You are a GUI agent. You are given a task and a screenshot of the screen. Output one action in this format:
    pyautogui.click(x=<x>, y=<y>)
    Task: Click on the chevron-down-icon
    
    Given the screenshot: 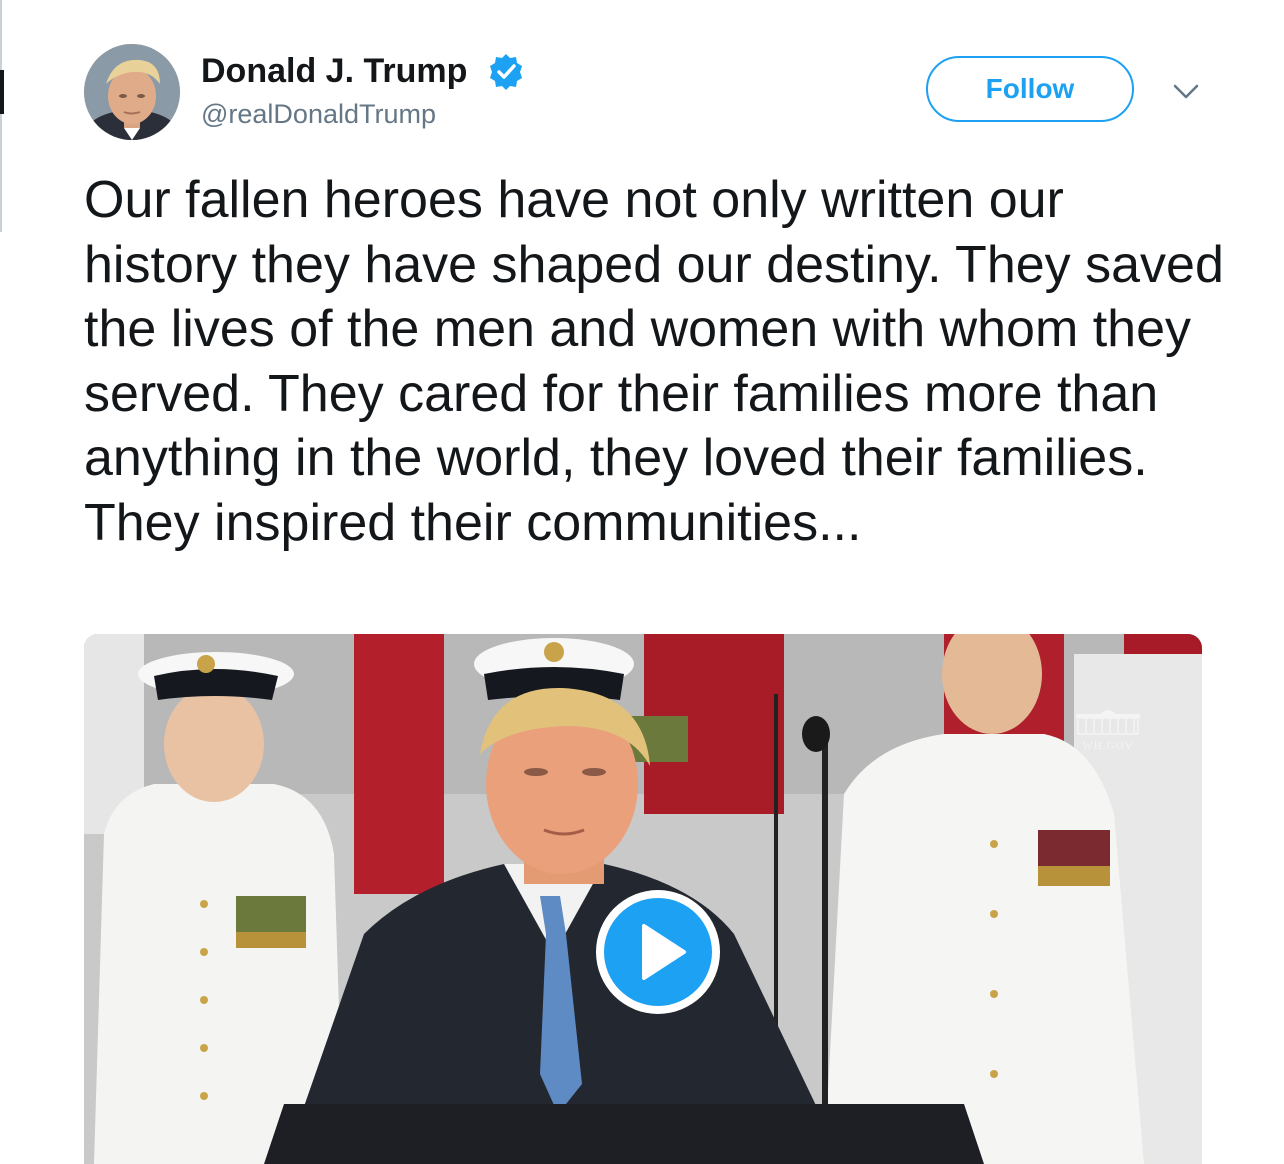 What is the action you would take?
    pyautogui.click(x=1186, y=91)
    